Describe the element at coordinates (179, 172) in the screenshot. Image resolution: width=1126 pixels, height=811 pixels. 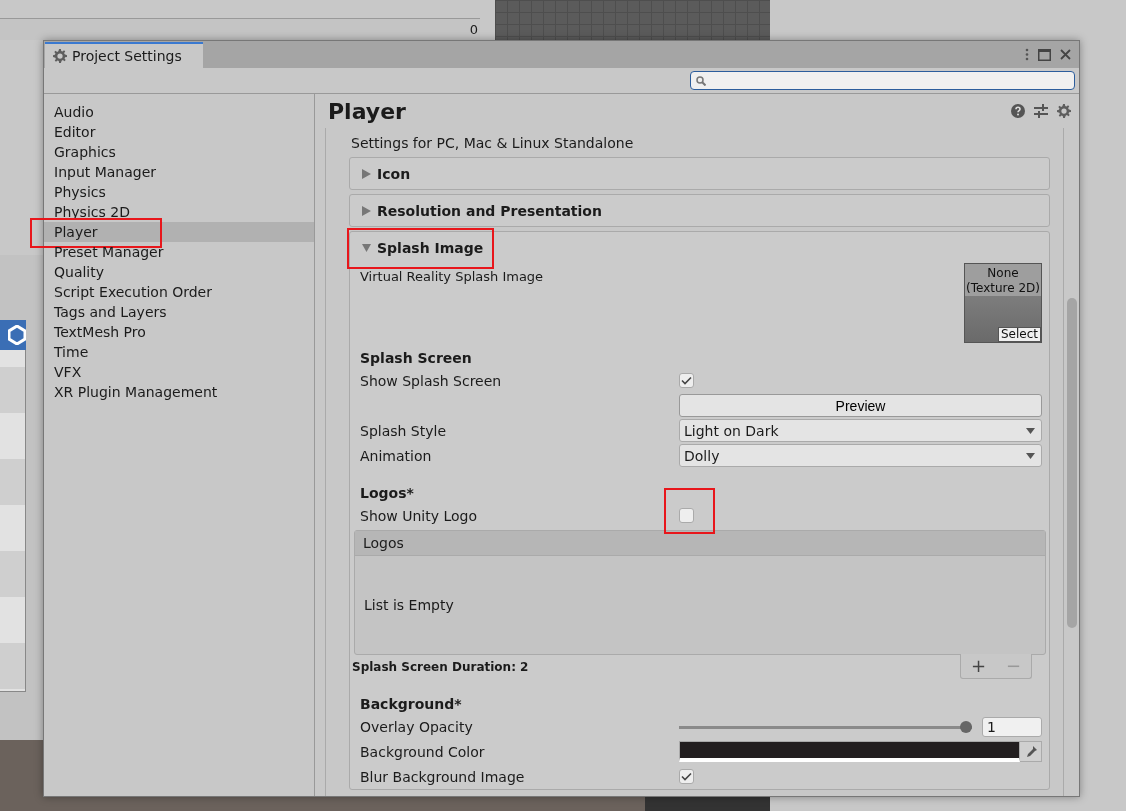
I see `sidebar-item: Input Manager` at that location.